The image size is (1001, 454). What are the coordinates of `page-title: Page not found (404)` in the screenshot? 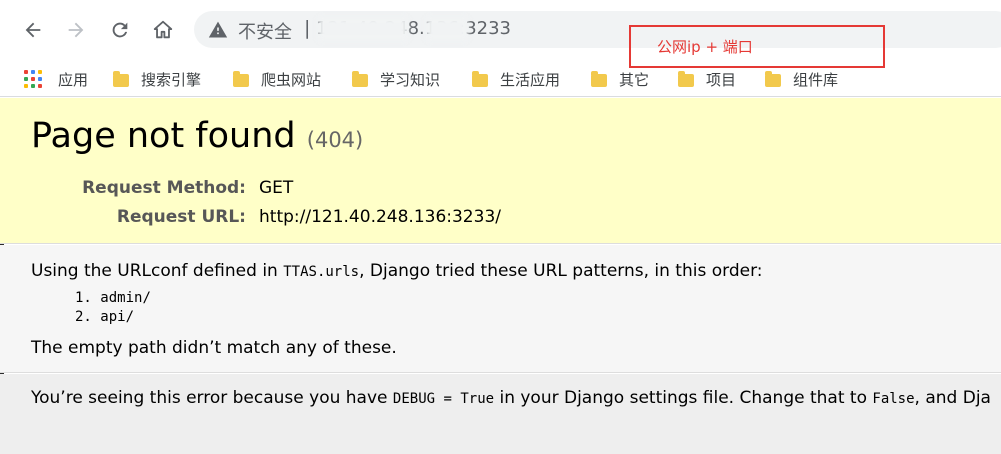 It's located at (197, 136).